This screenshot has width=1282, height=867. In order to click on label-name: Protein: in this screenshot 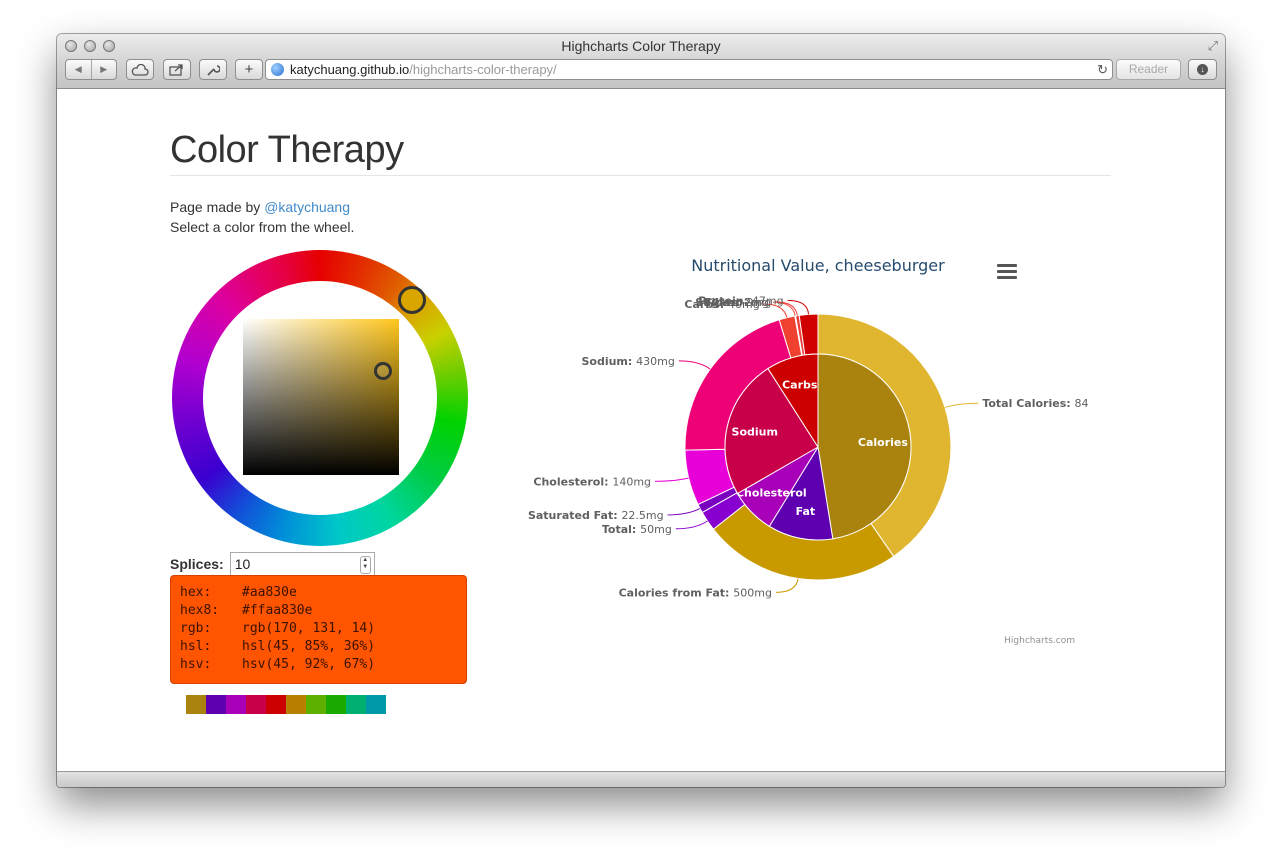, I will do `click(725, 300)`.